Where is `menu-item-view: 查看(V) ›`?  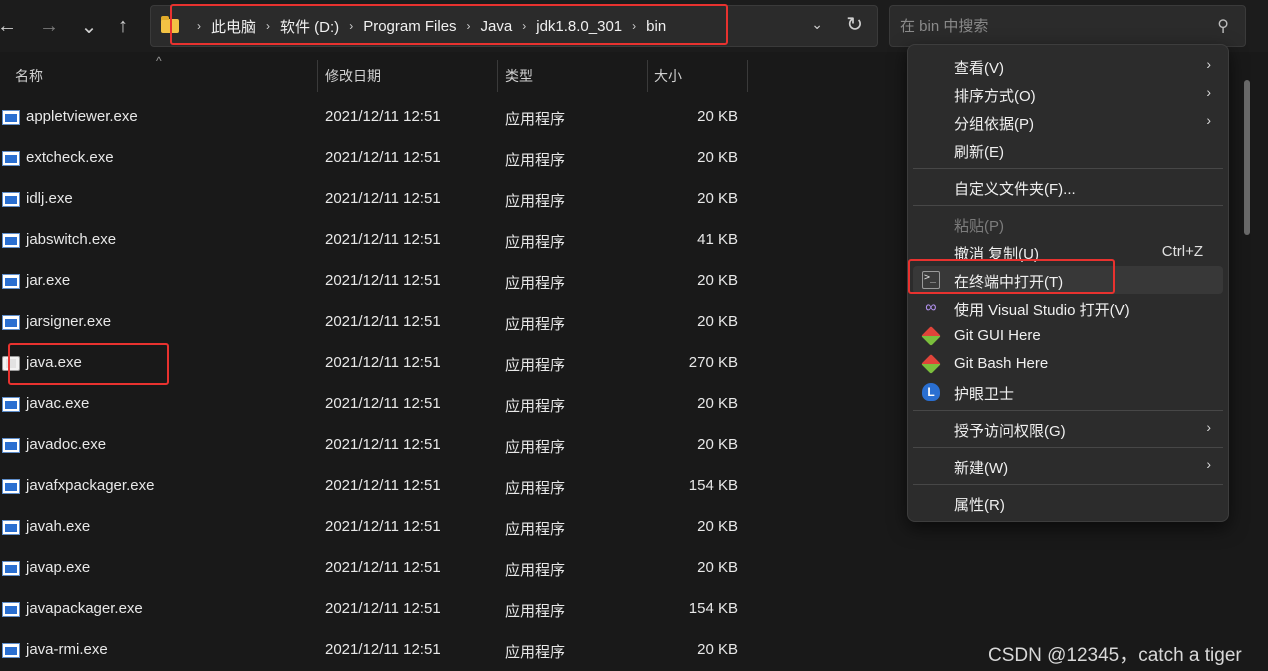 menu-item-view: 查看(V) › is located at coordinates (1068, 66).